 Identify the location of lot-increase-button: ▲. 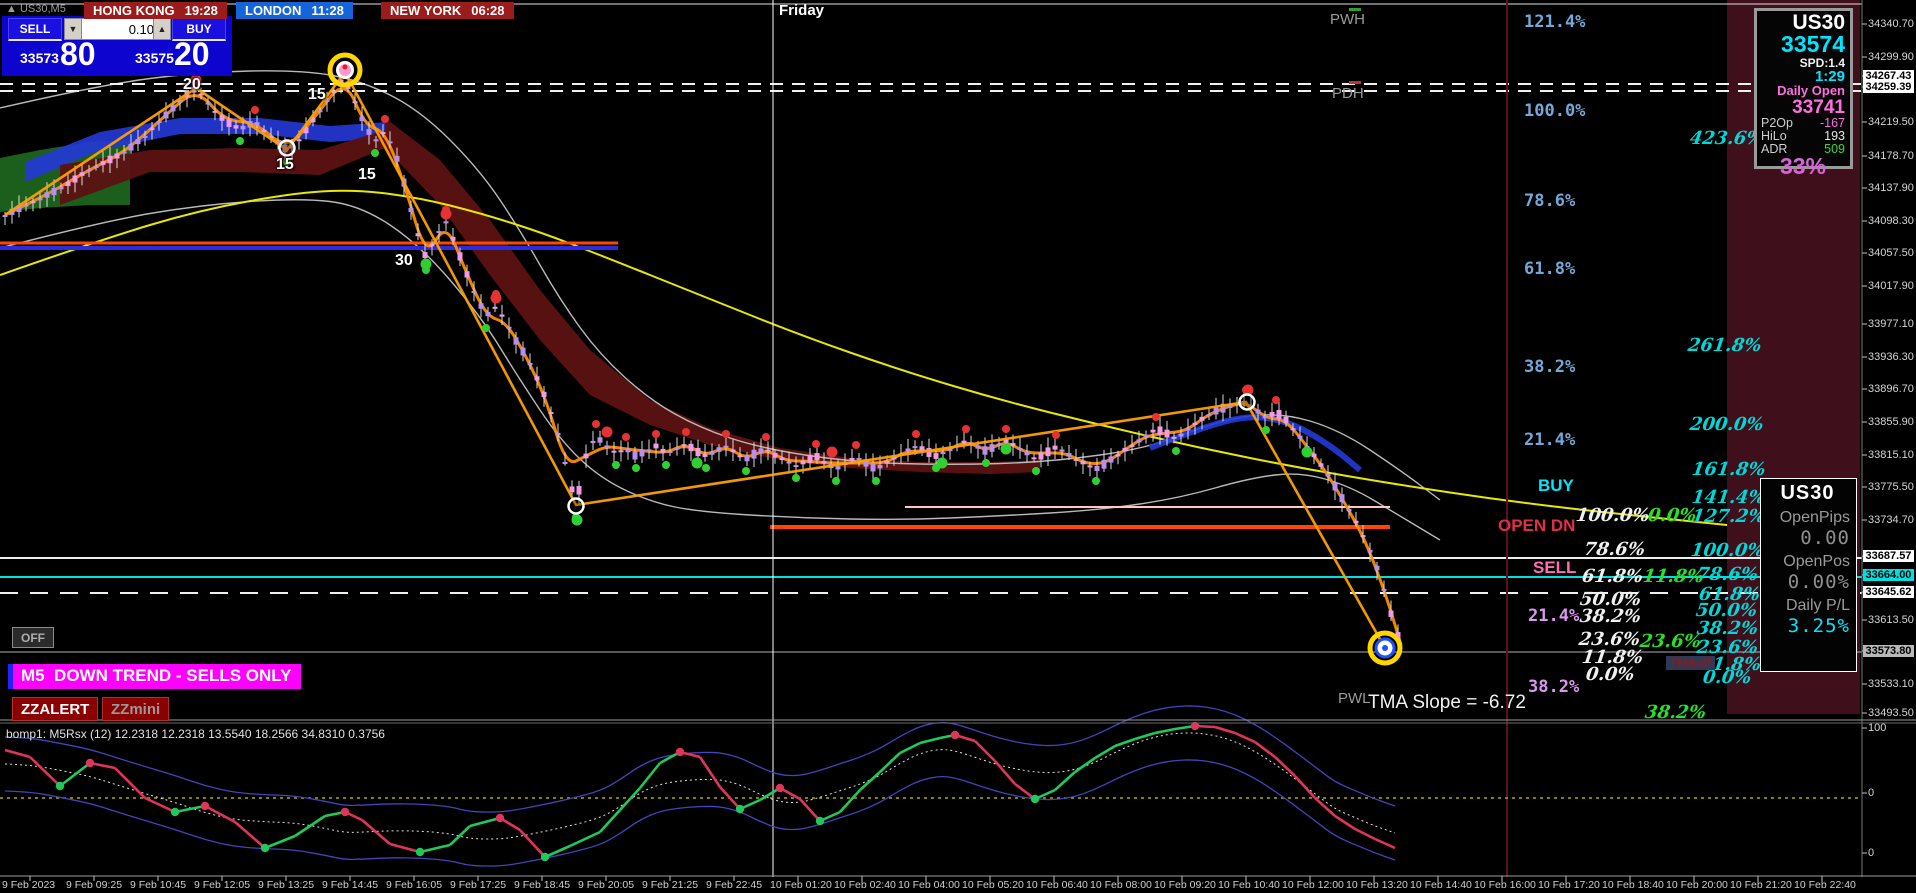
(162, 29).